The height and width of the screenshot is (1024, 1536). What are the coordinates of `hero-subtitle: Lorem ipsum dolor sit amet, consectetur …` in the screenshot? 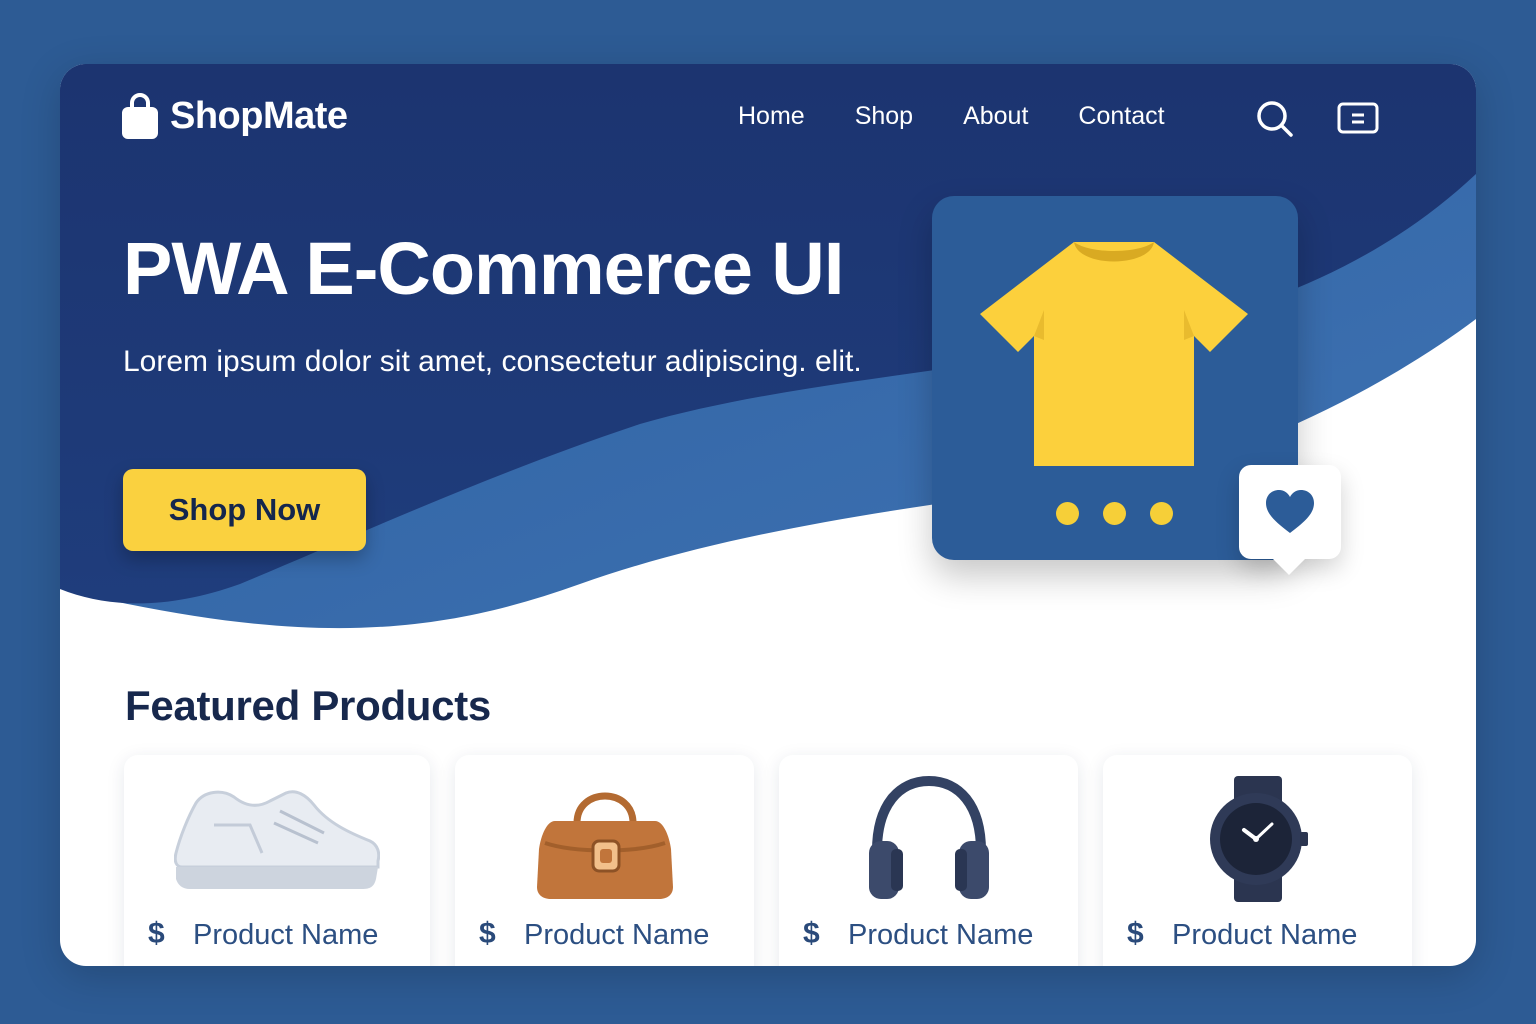 It's located at (492, 361).